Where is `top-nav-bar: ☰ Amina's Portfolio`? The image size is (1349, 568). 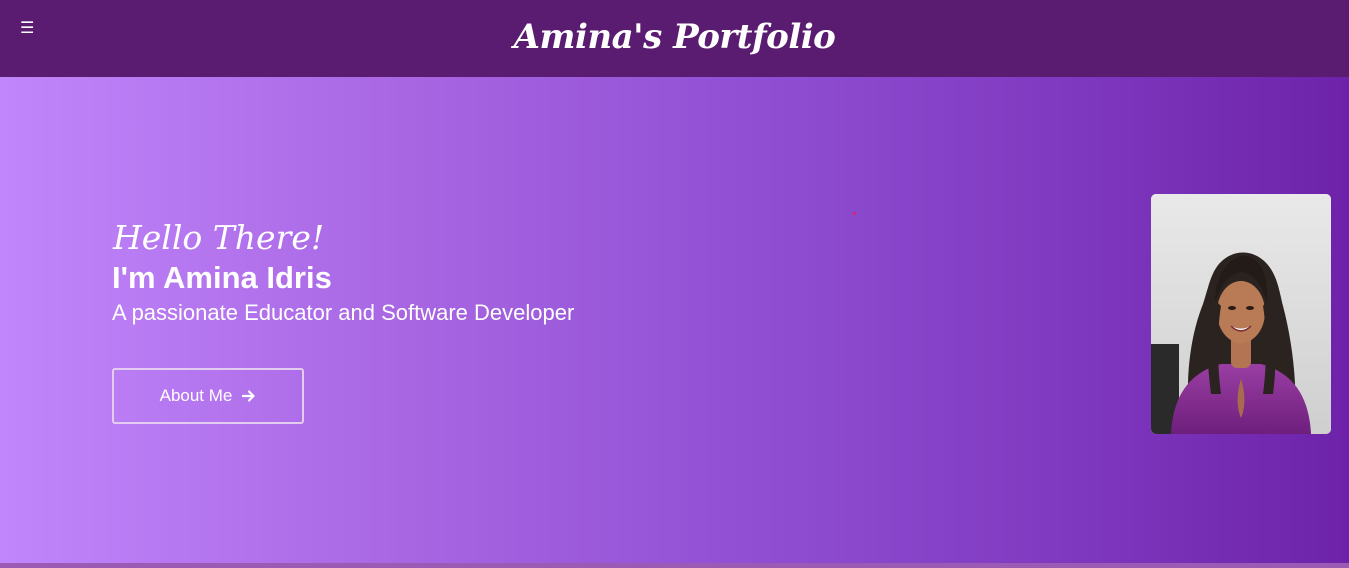
top-nav-bar: ☰ Amina's Portfolio is located at coordinates (674, 38).